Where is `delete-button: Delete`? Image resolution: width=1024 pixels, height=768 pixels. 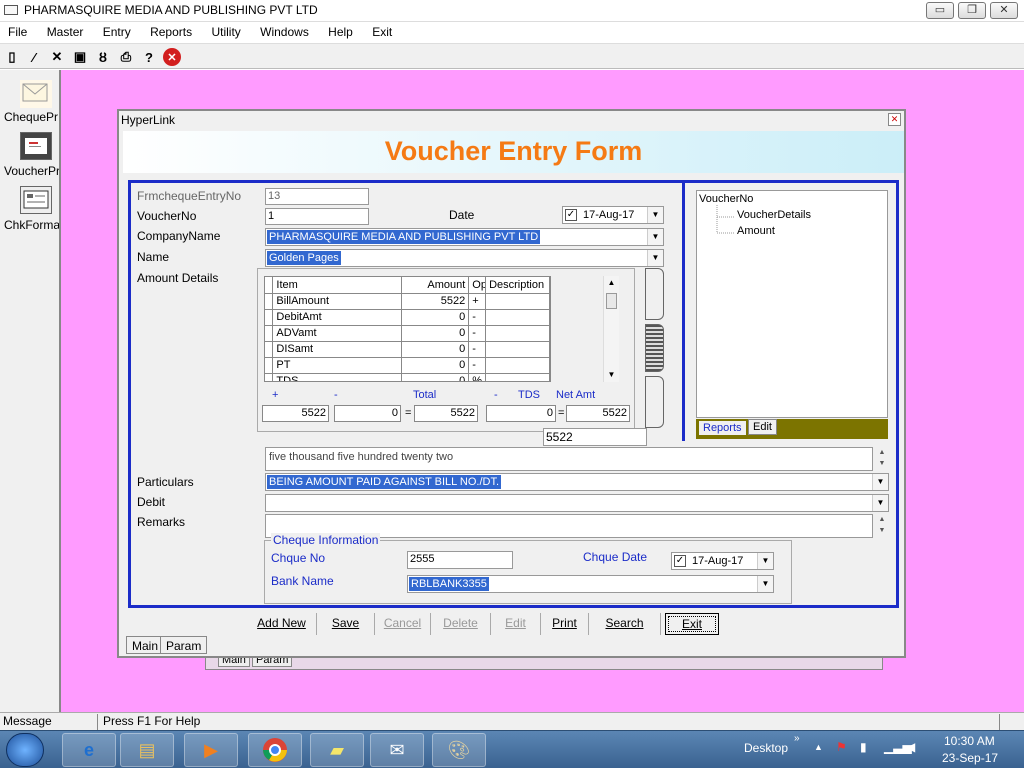
delete-button: Delete is located at coordinates (461, 624).